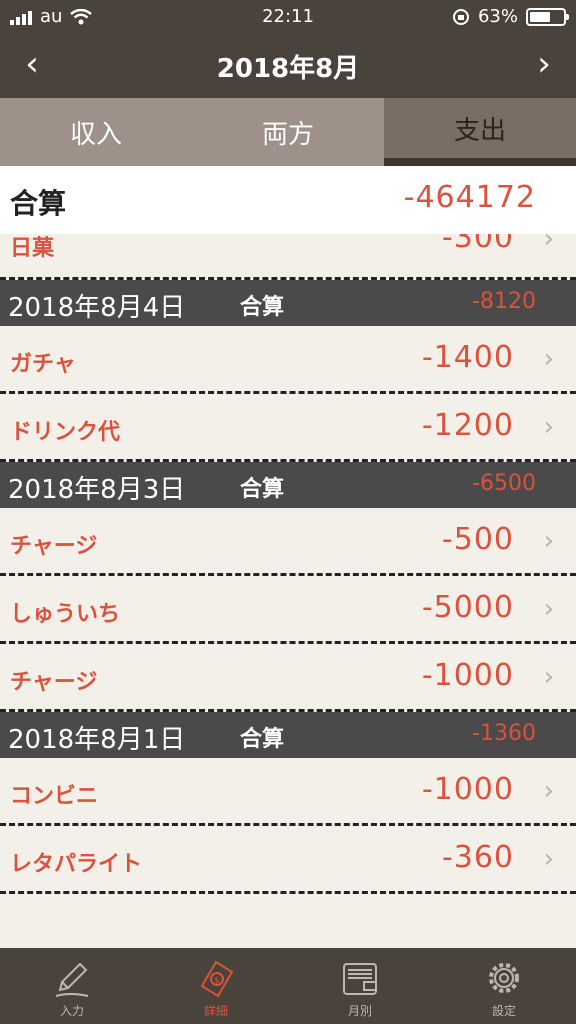 Image resolution: width=576 pixels, height=1024 pixels. Describe the element at coordinates (504, 733) in the screenshot. I see `section-total-value: -1360` at that location.